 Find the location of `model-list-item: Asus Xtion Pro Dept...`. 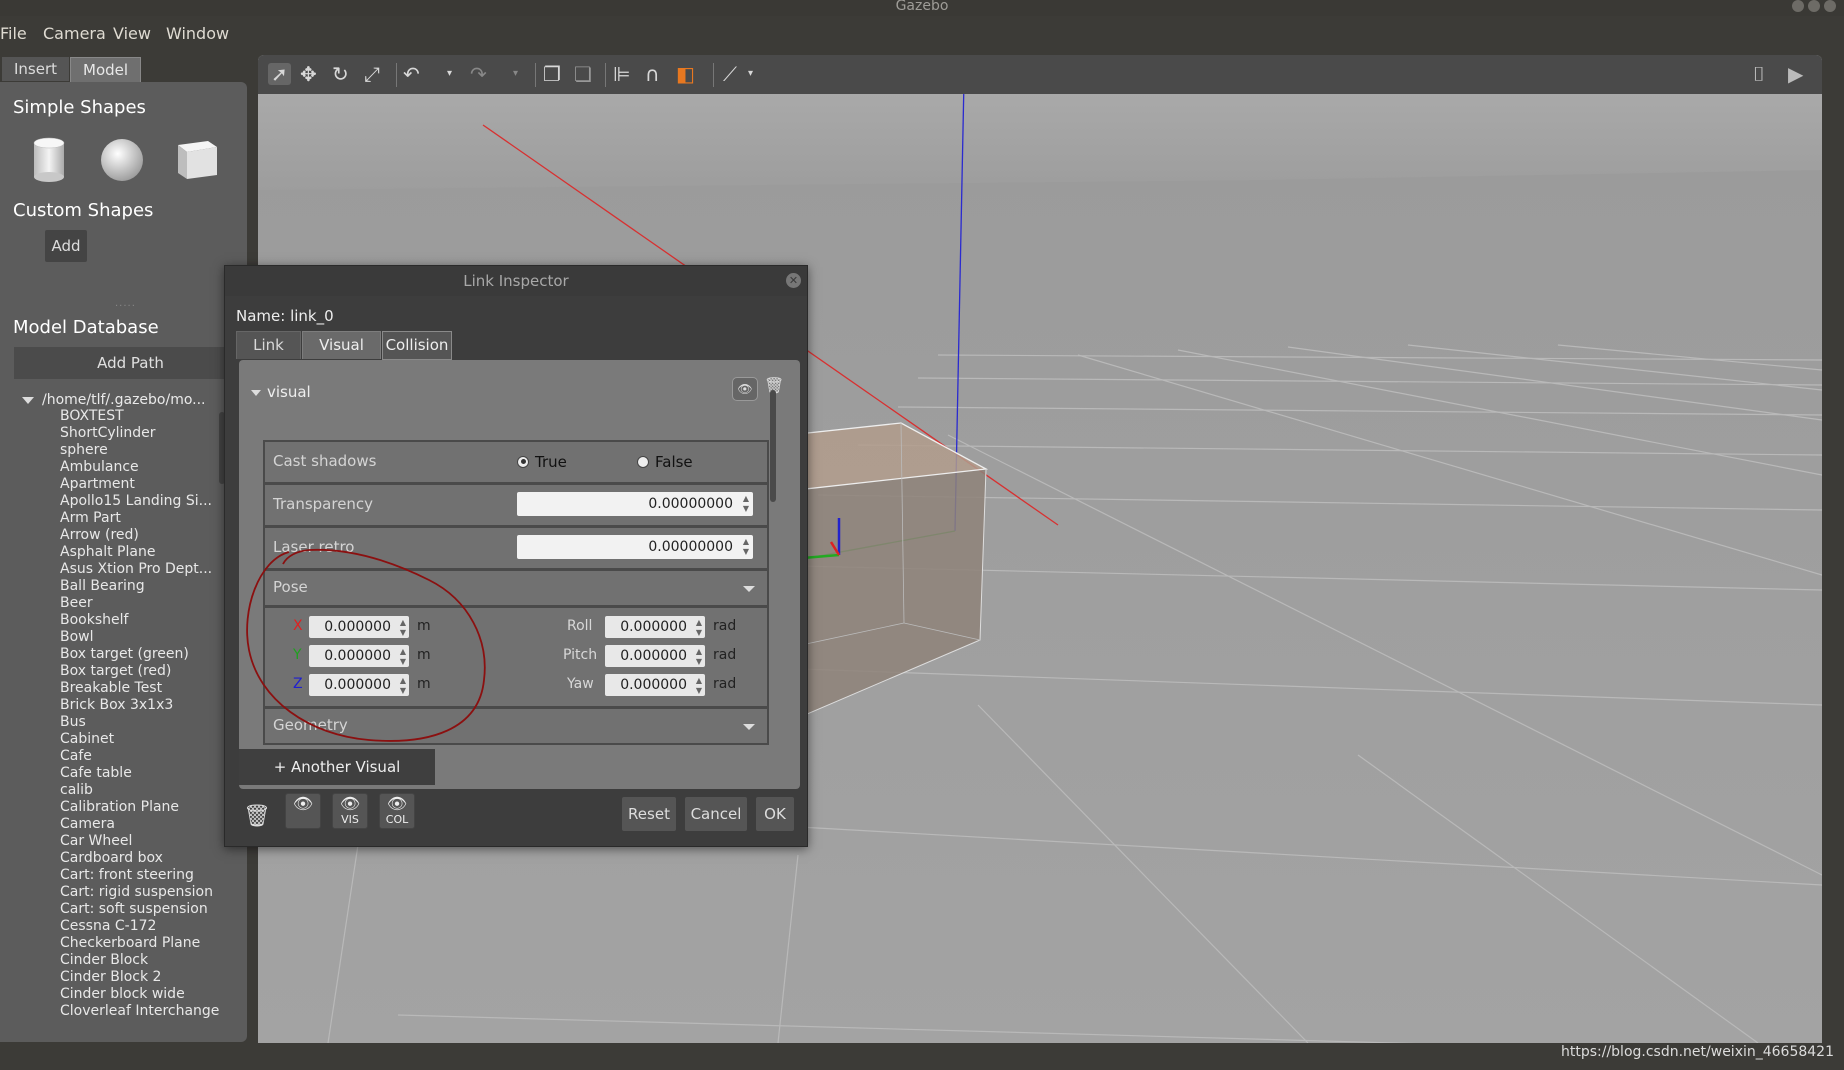

model-list-item: Asus Xtion Pro Dept... is located at coordinates (139, 569).